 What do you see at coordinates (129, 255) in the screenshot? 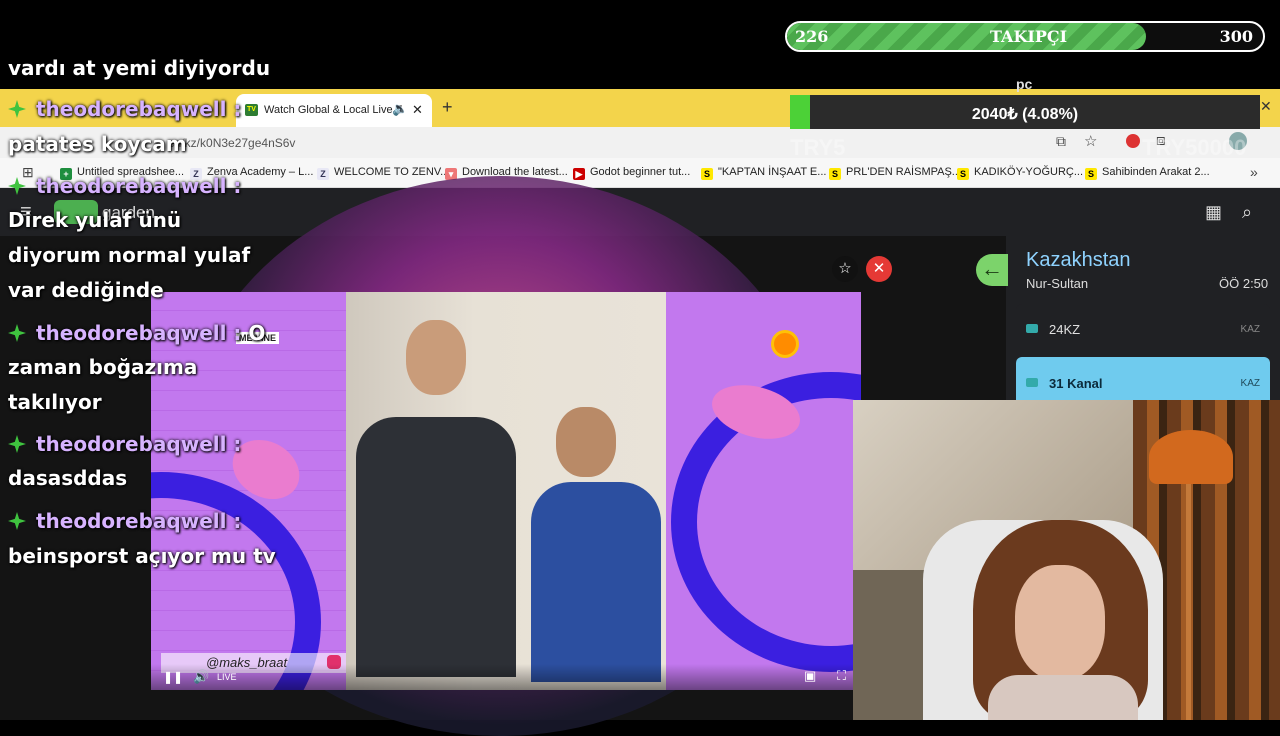
I see `chat-line: diyorum normal yulaf` at bounding box center [129, 255].